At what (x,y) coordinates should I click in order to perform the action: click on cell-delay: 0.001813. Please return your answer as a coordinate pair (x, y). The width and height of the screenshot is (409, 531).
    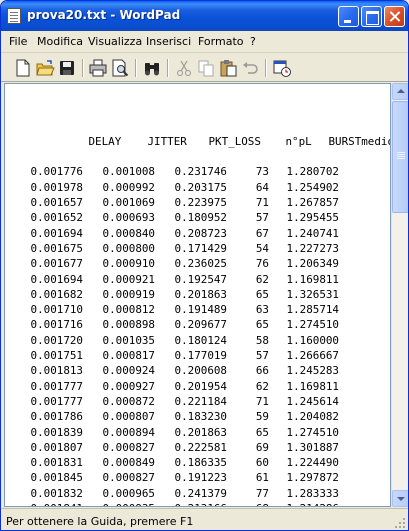
    Looking at the image, I should click on (56, 371).